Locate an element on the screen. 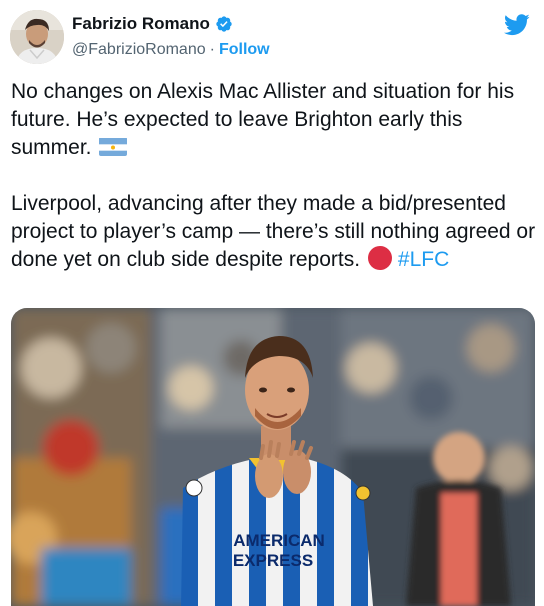 The height and width of the screenshot is (606, 544). red-circle-icon is located at coordinates (379, 258).